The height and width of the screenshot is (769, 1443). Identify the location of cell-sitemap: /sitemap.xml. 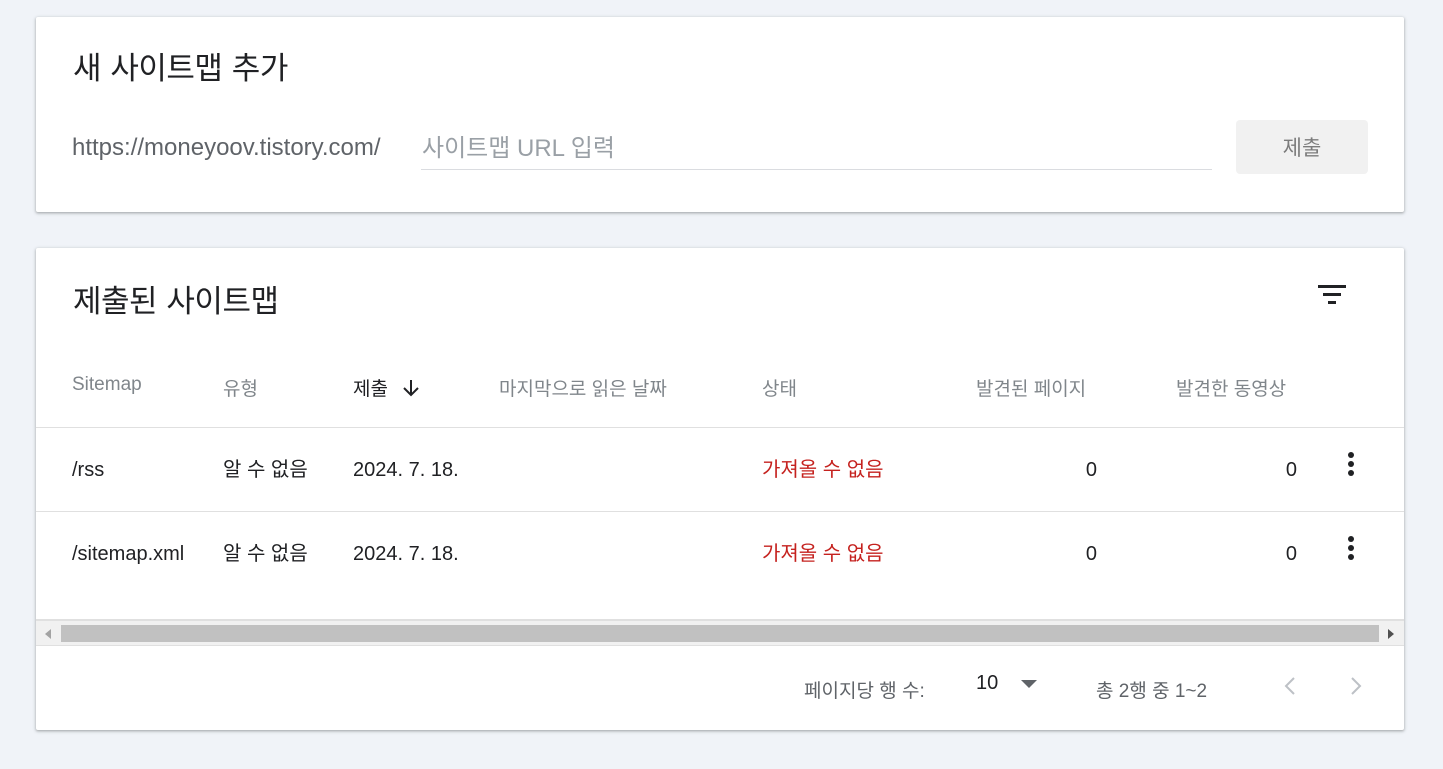
(128, 554).